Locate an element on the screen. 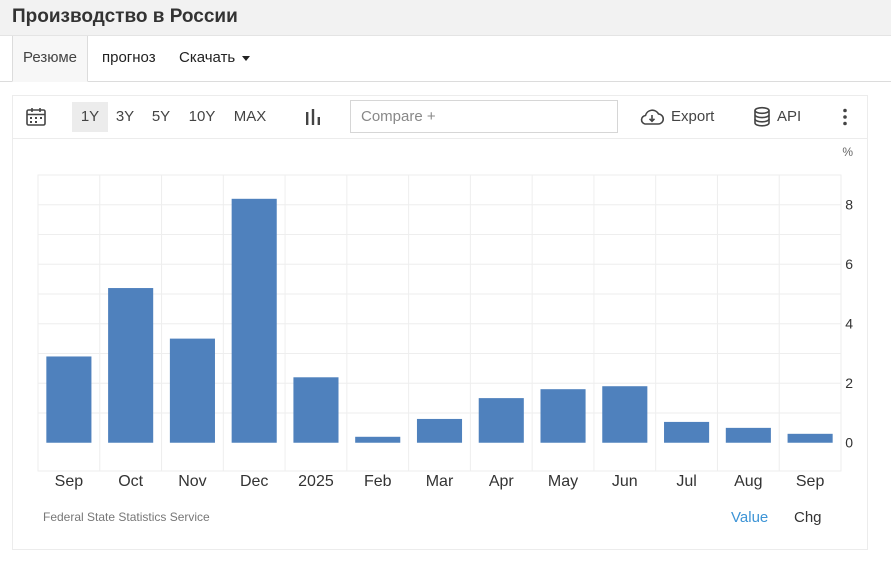 This screenshot has width=891, height=566. y-tick-label: 0 is located at coordinates (849, 443).